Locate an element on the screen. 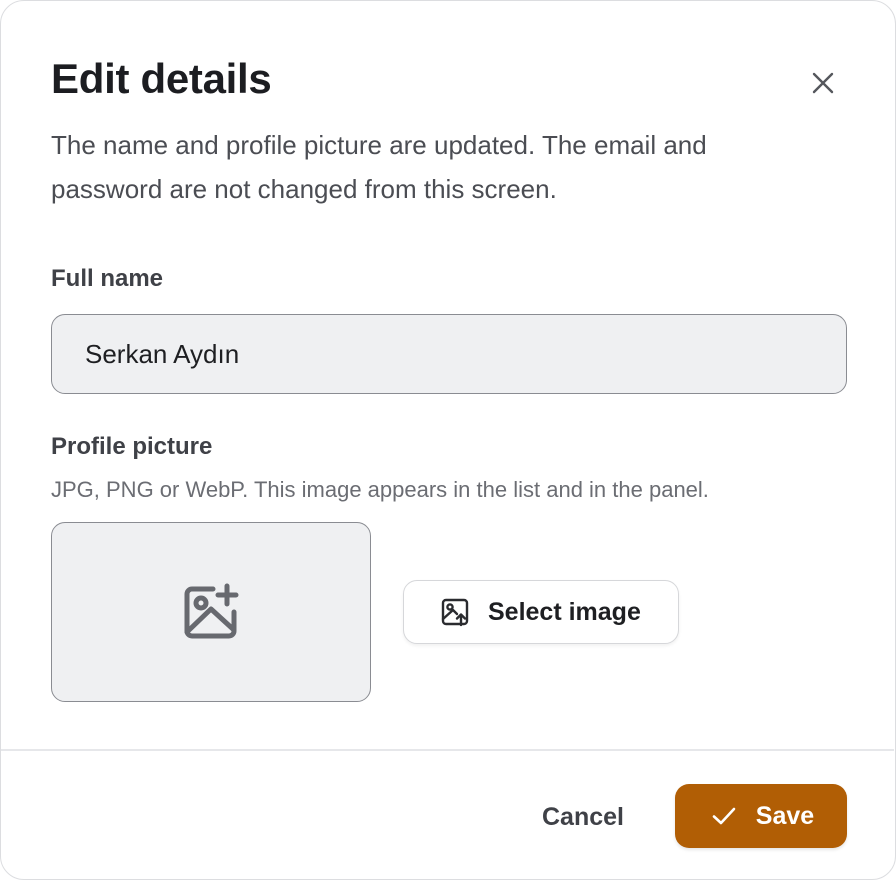 Image resolution: width=896 pixels, height=882 pixels. close-icon is located at coordinates (823, 83).